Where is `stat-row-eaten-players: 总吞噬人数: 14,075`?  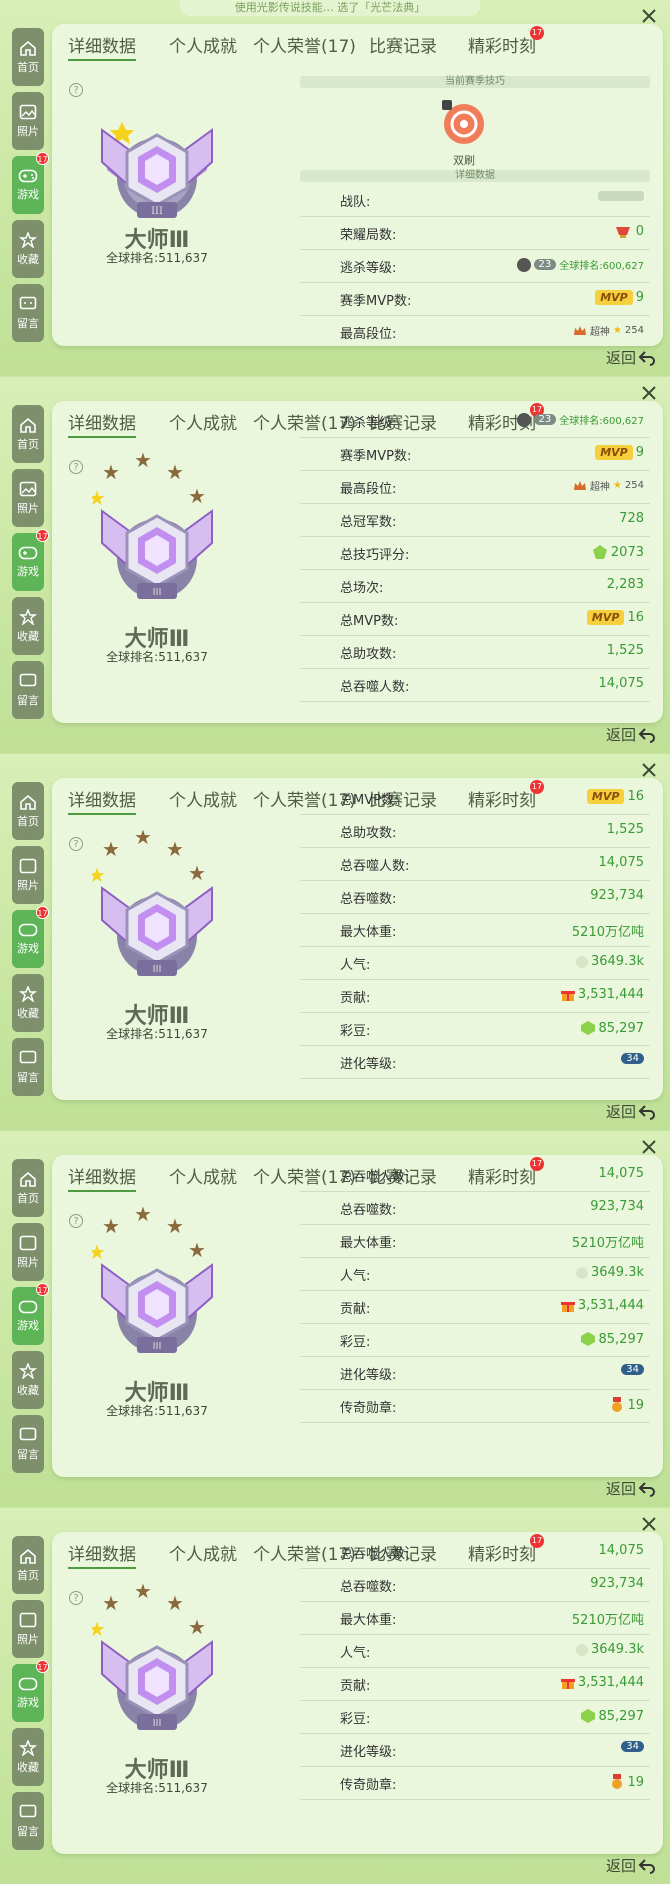
stat-row-eaten-players: 总吞噬人数: 14,075 is located at coordinates (475, 1552).